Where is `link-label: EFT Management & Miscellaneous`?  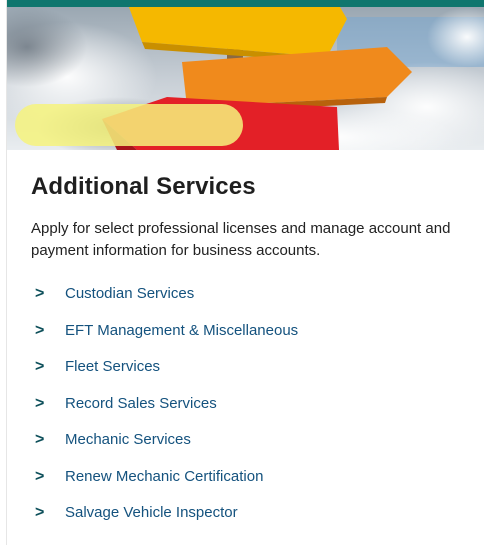 link-label: EFT Management & Miscellaneous is located at coordinates (181, 331).